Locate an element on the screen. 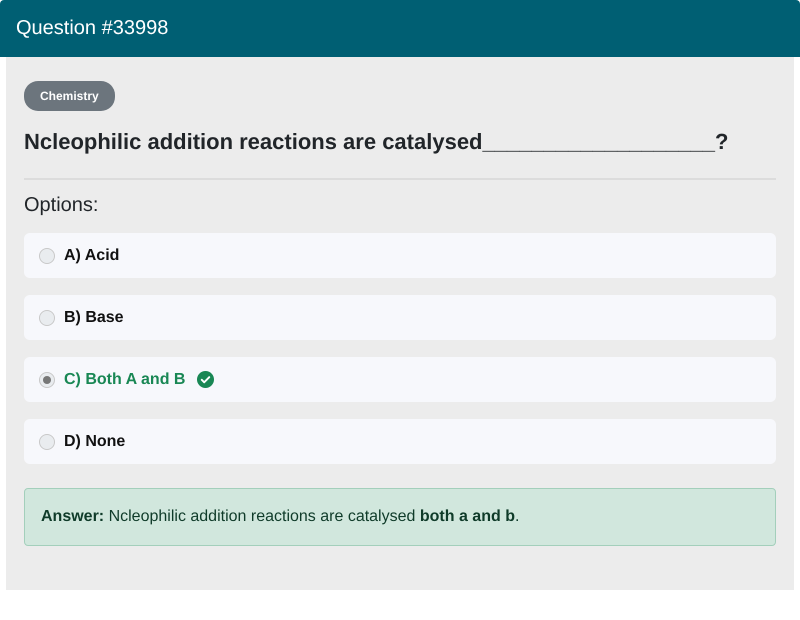  option-label: D) None is located at coordinates (95, 441).